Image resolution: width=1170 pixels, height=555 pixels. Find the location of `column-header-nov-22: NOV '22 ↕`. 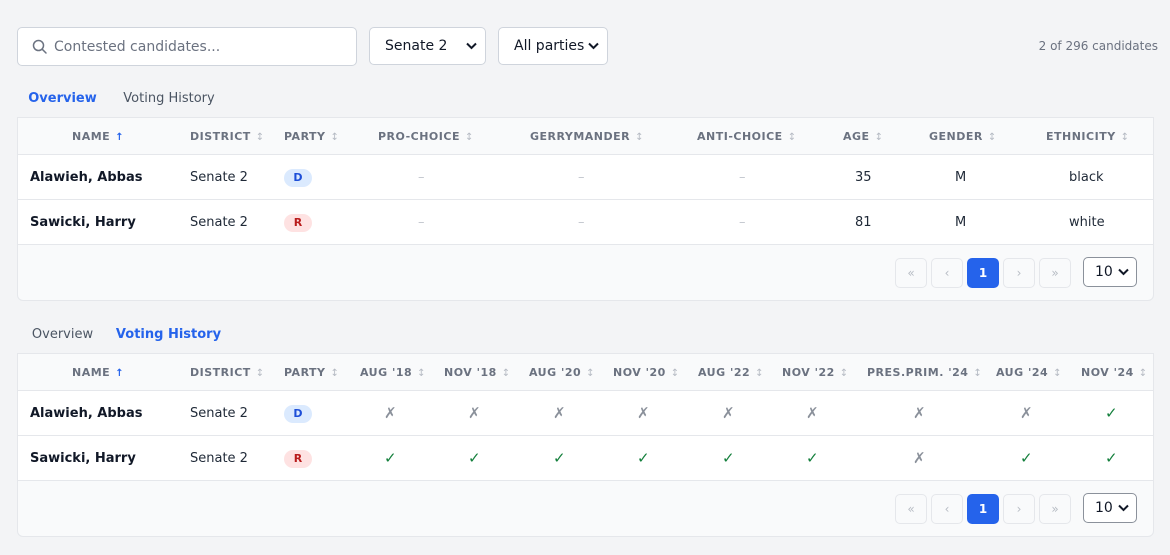

column-header-nov-22: NOV '22 ↕ is located at coordinates (815, 372).